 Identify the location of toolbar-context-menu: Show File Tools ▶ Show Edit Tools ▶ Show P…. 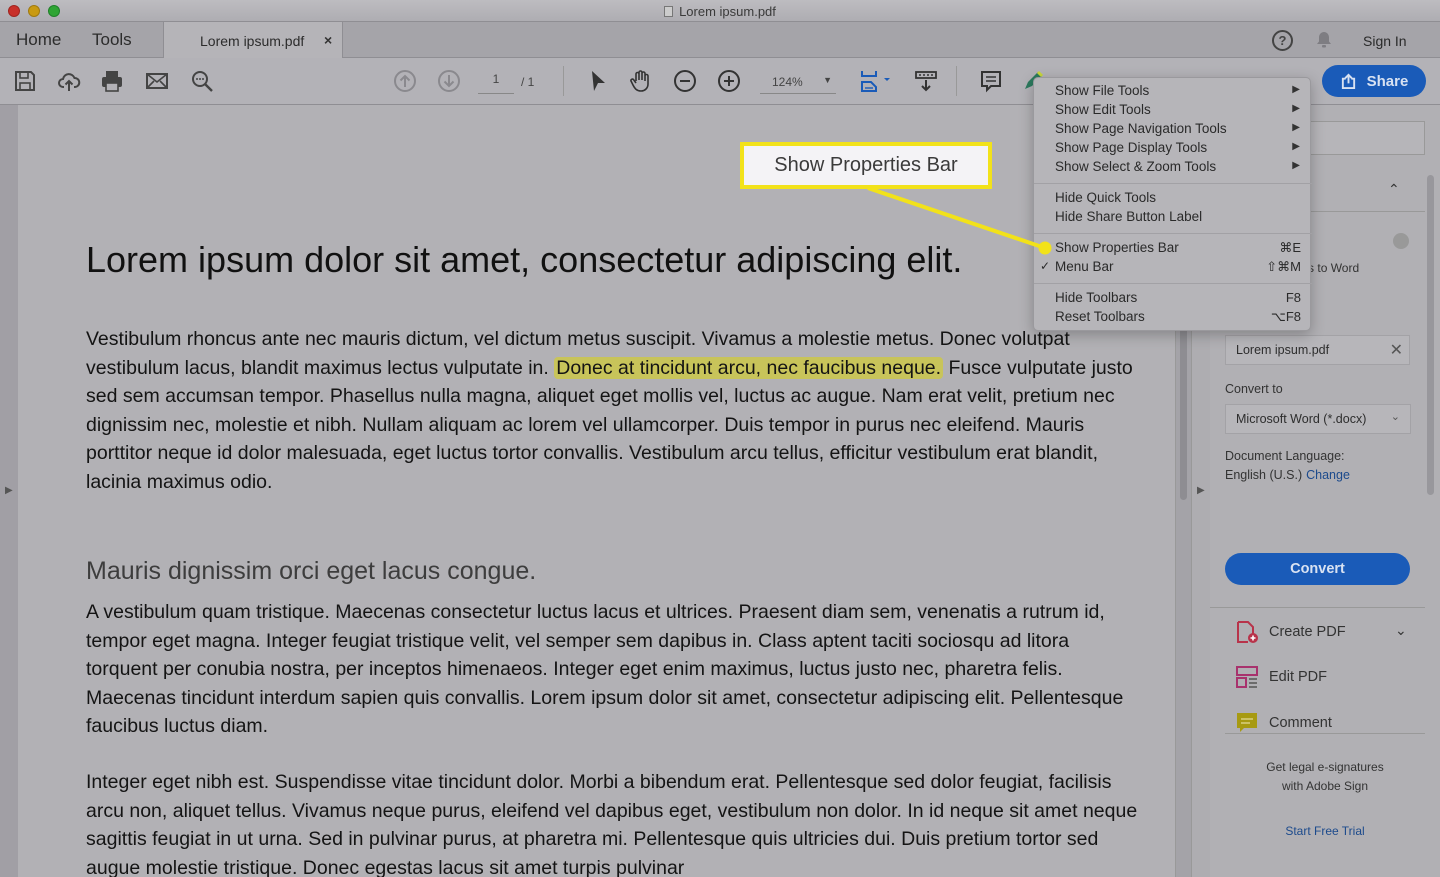
(1172, 204).